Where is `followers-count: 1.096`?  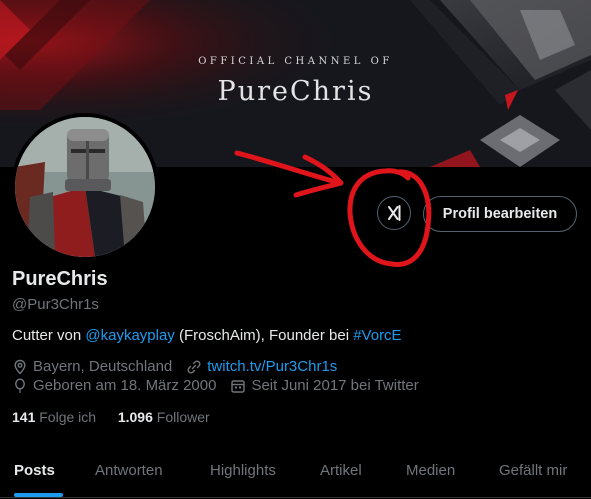 followers-count: 1.096 is located at coordinates (135, 417).